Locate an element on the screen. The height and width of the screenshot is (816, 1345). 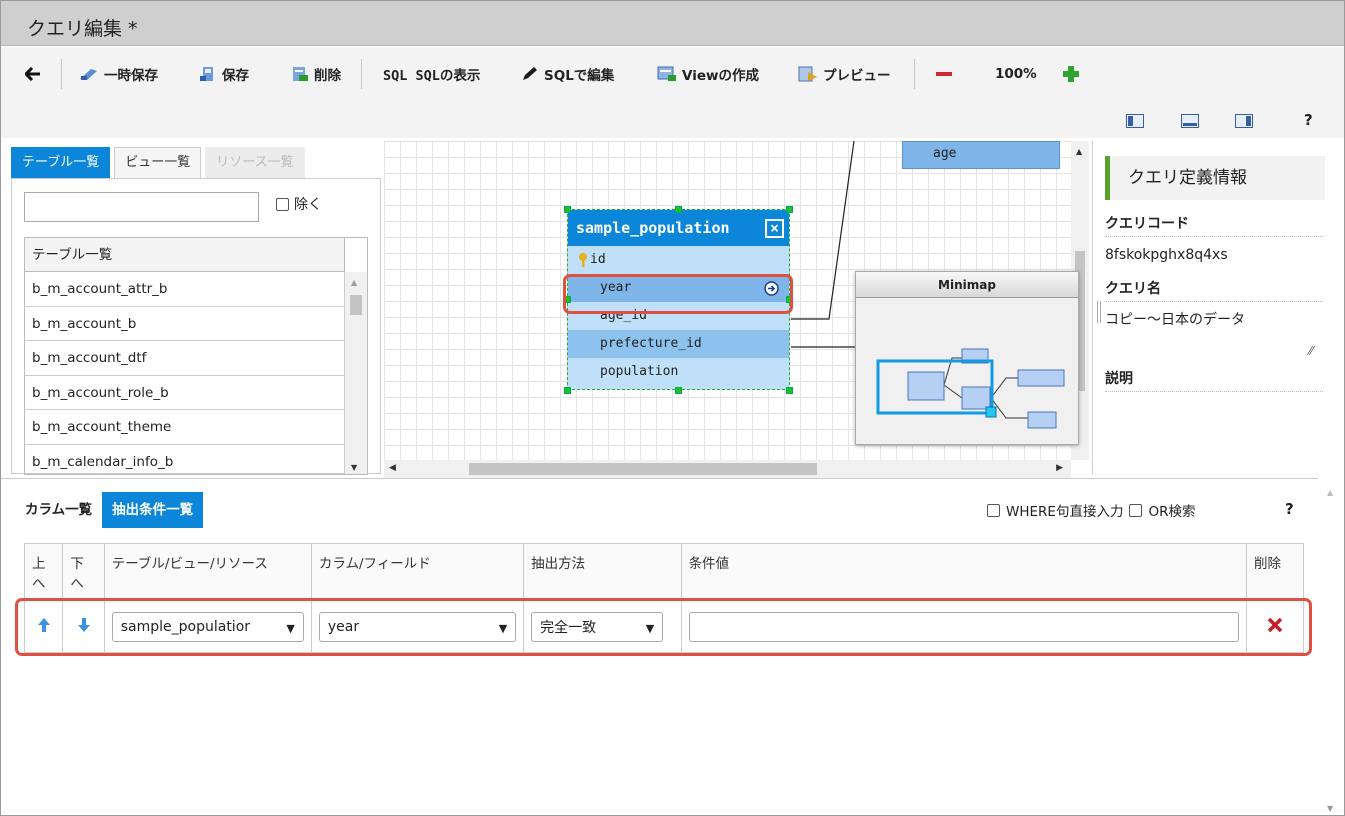
query-name-label: クエリ名 is located at coordinates (1214, 290).